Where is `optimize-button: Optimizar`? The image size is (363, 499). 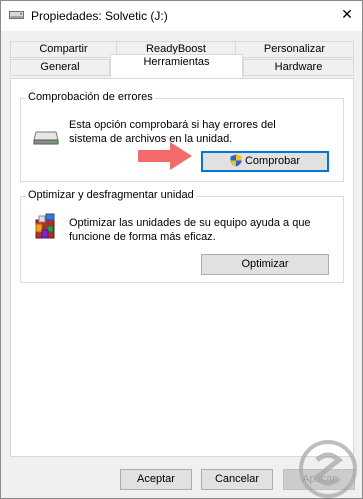 optimize-button: Optimizar is located at coordinates (265, 264).